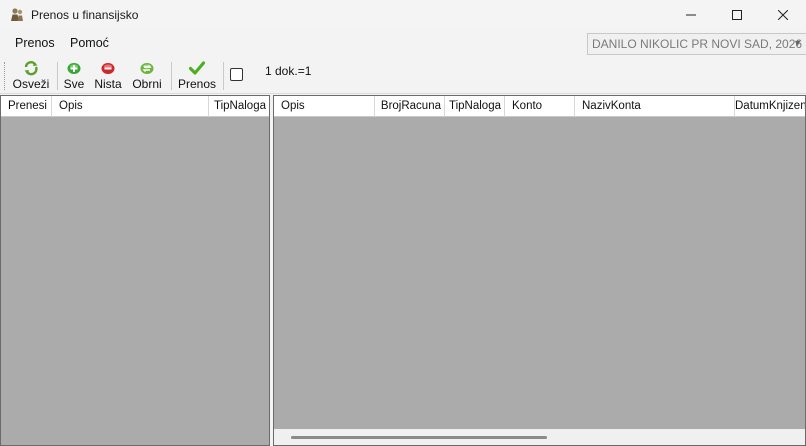  What do you see at coordinates (403, 15) in the screenshot?
I see `title-bar: Prenos u finansijsko` at bounding box center [403, 15].